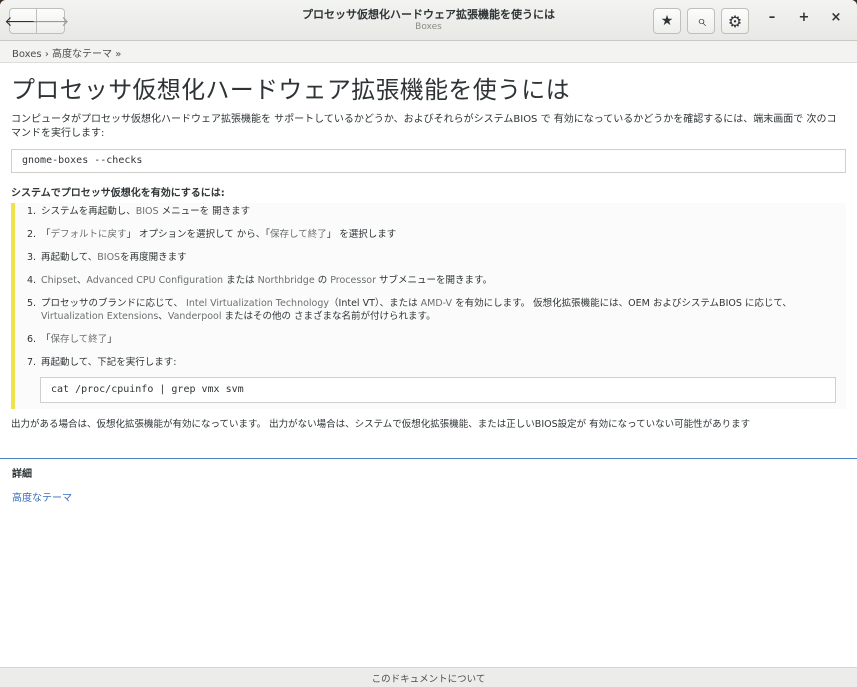 This screenshot has height=687, width=857. Describe the element at coordinates (836, 17) in the screenshot. I see `close-button: ×` at that location.